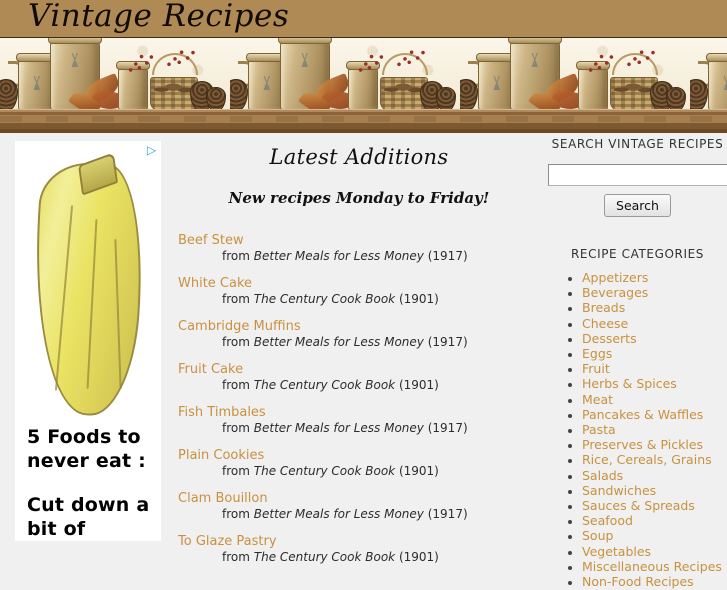  What do you see at coordinates (642, 414) in the screenshot?
I see `category-link: Pancakes & Waffles` at bounding box center [642, 414].